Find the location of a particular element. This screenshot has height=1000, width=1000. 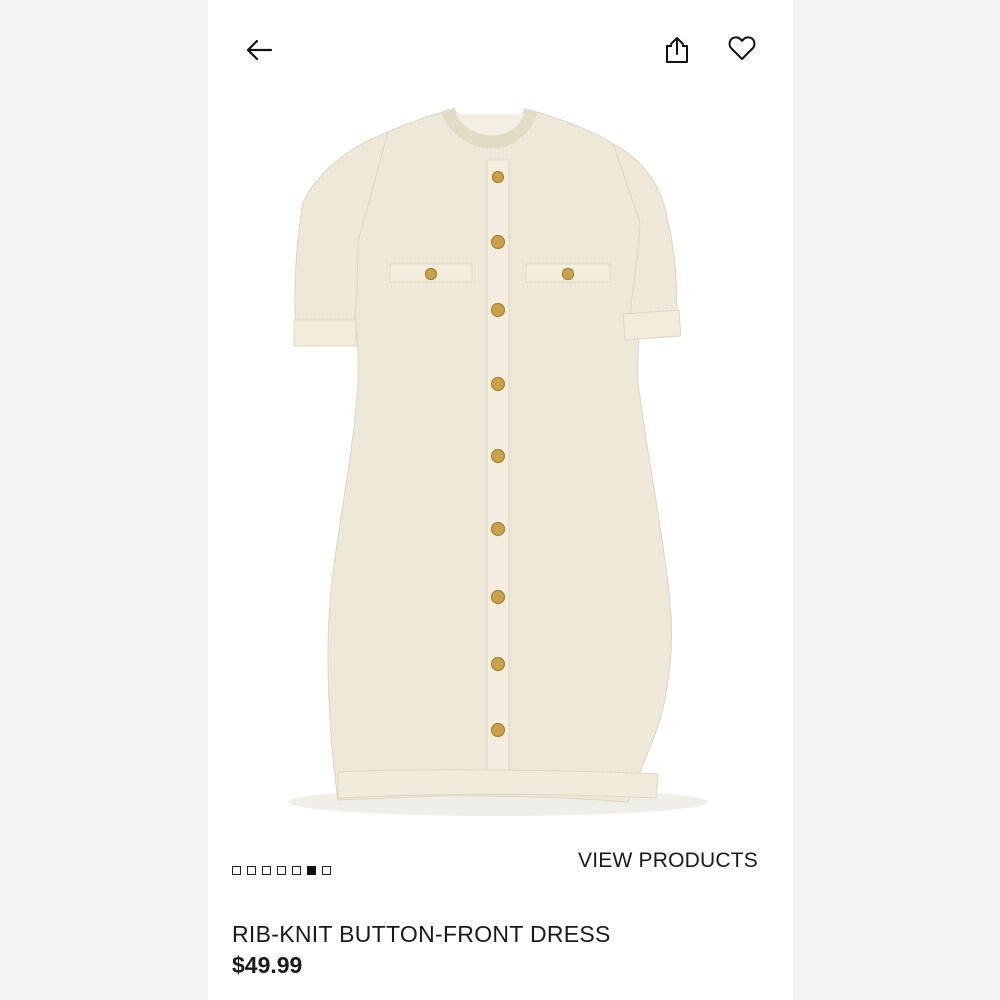

back-button is located at coordinates (259, 50).